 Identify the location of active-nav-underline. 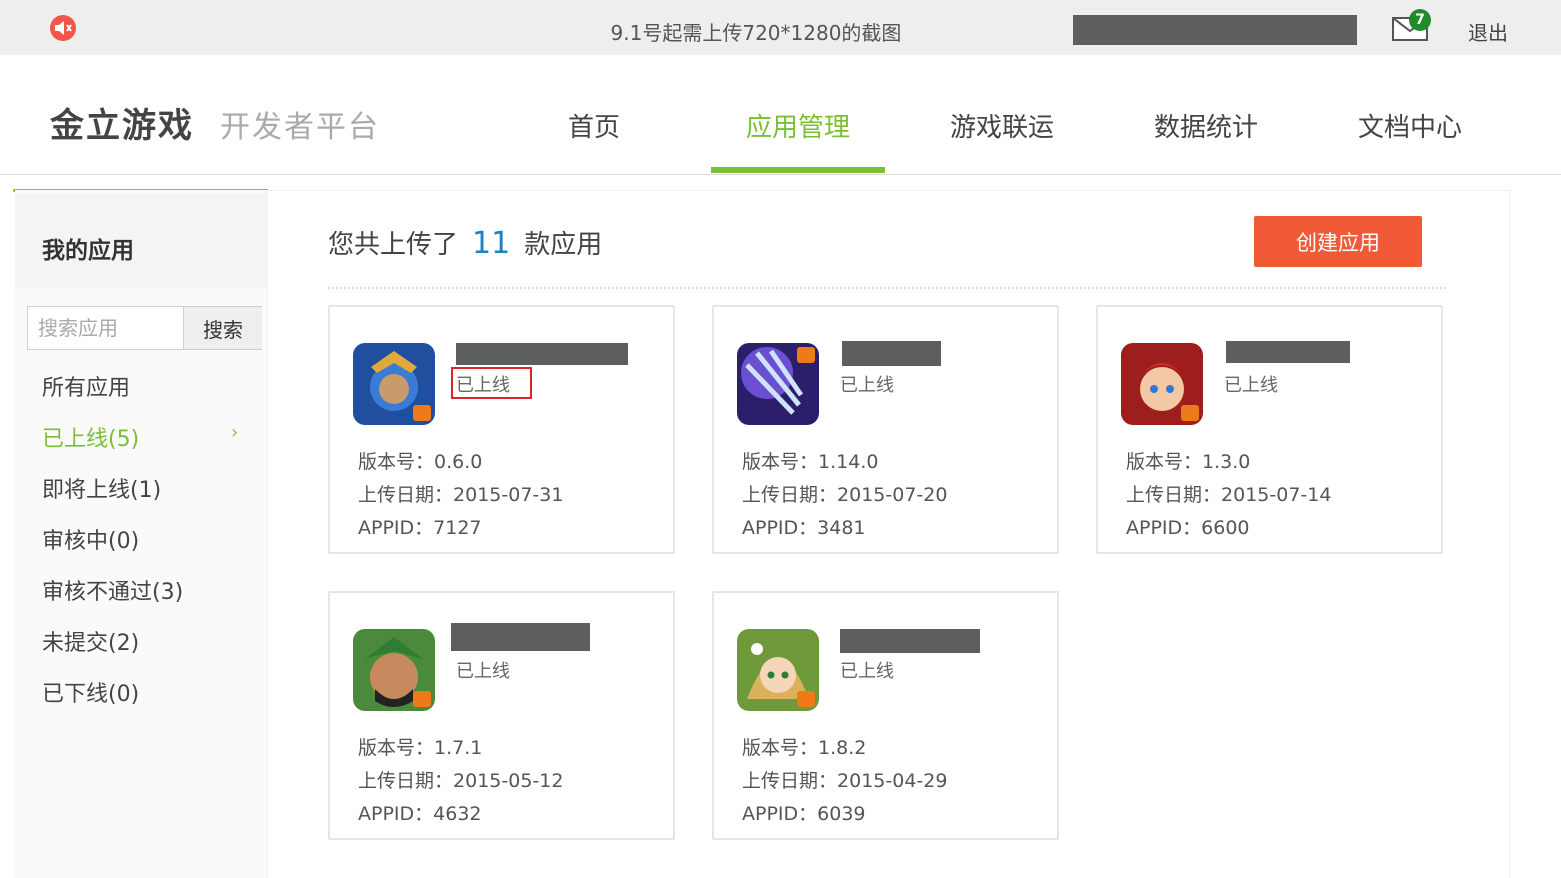
(798, 170).